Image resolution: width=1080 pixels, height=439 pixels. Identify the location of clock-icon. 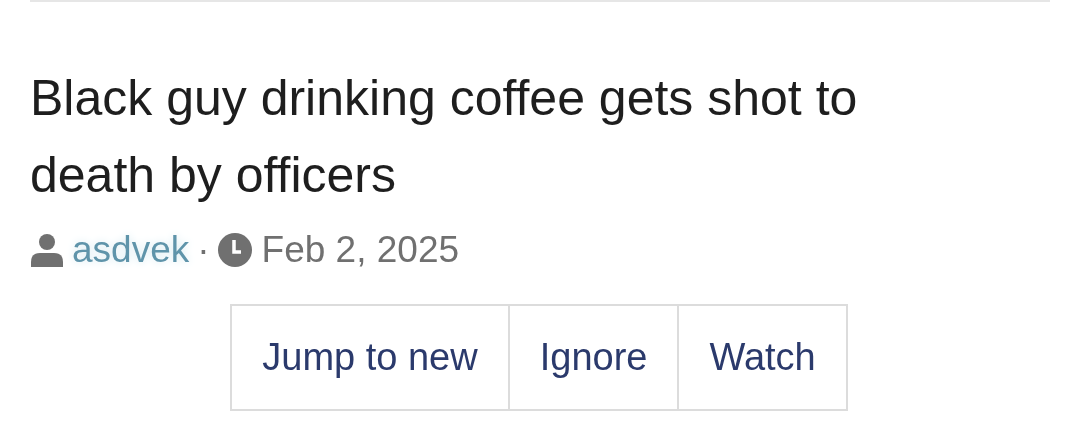
(234, 250).